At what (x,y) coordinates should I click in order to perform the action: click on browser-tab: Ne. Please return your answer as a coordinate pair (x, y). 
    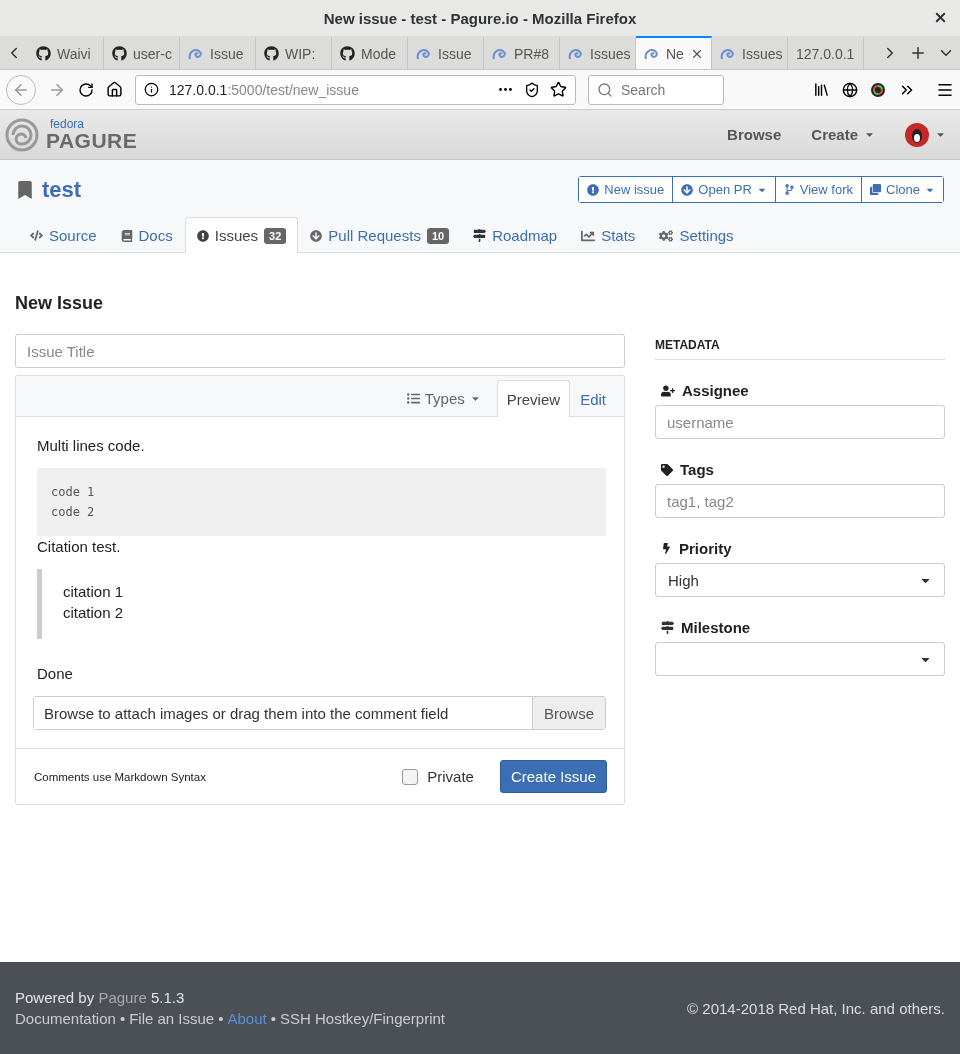
    Looking at the image, I should click on (674, 52).